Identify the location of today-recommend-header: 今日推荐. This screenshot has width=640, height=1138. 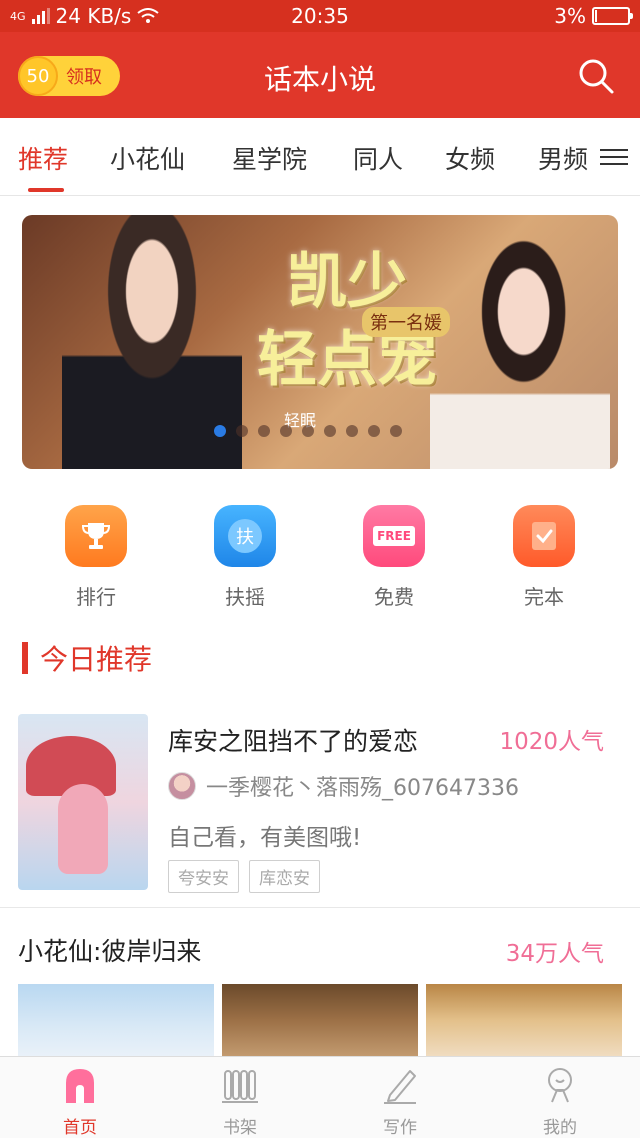
(87, 658).